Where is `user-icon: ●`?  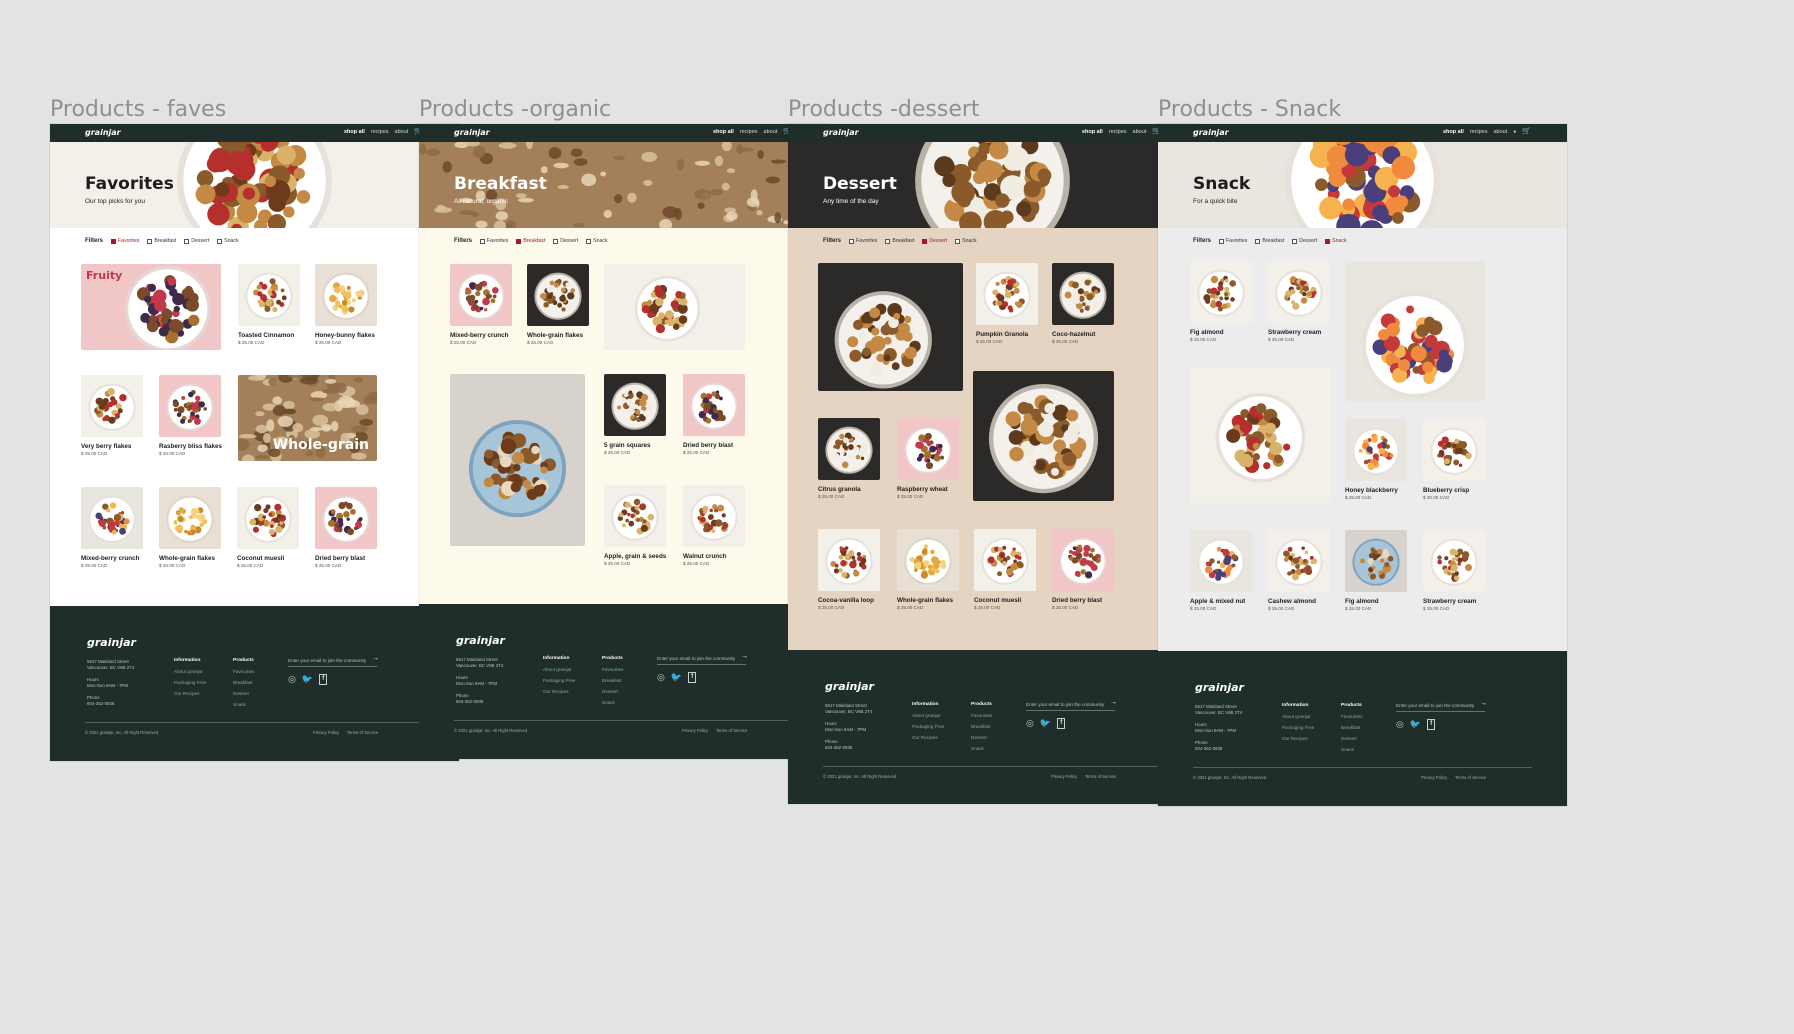 user-icon: ● is located at coordinates (1514, 132).